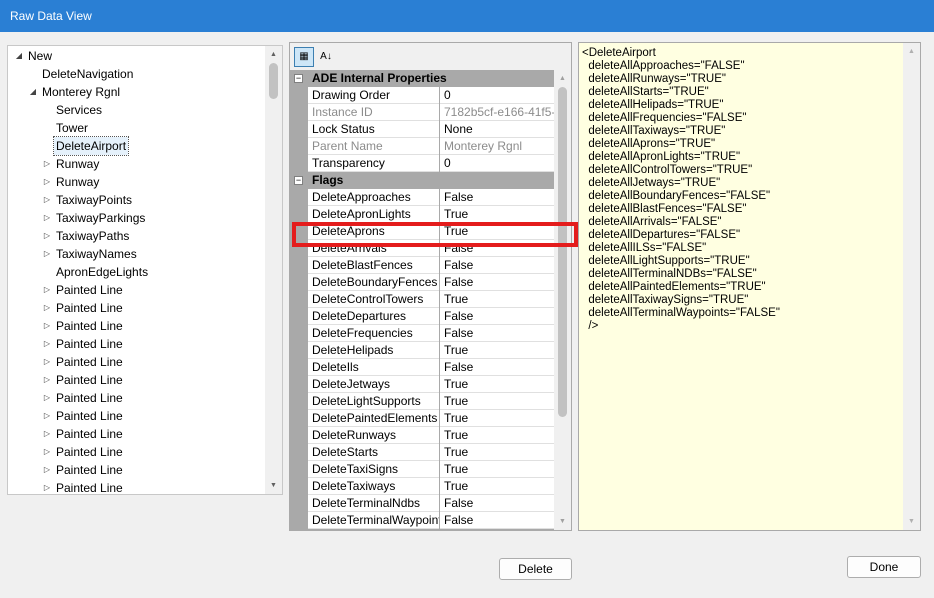 The width and height of the screenshot is (934, 598). I want to click on property-name: DeleteFrequencies, so click(373, 333).